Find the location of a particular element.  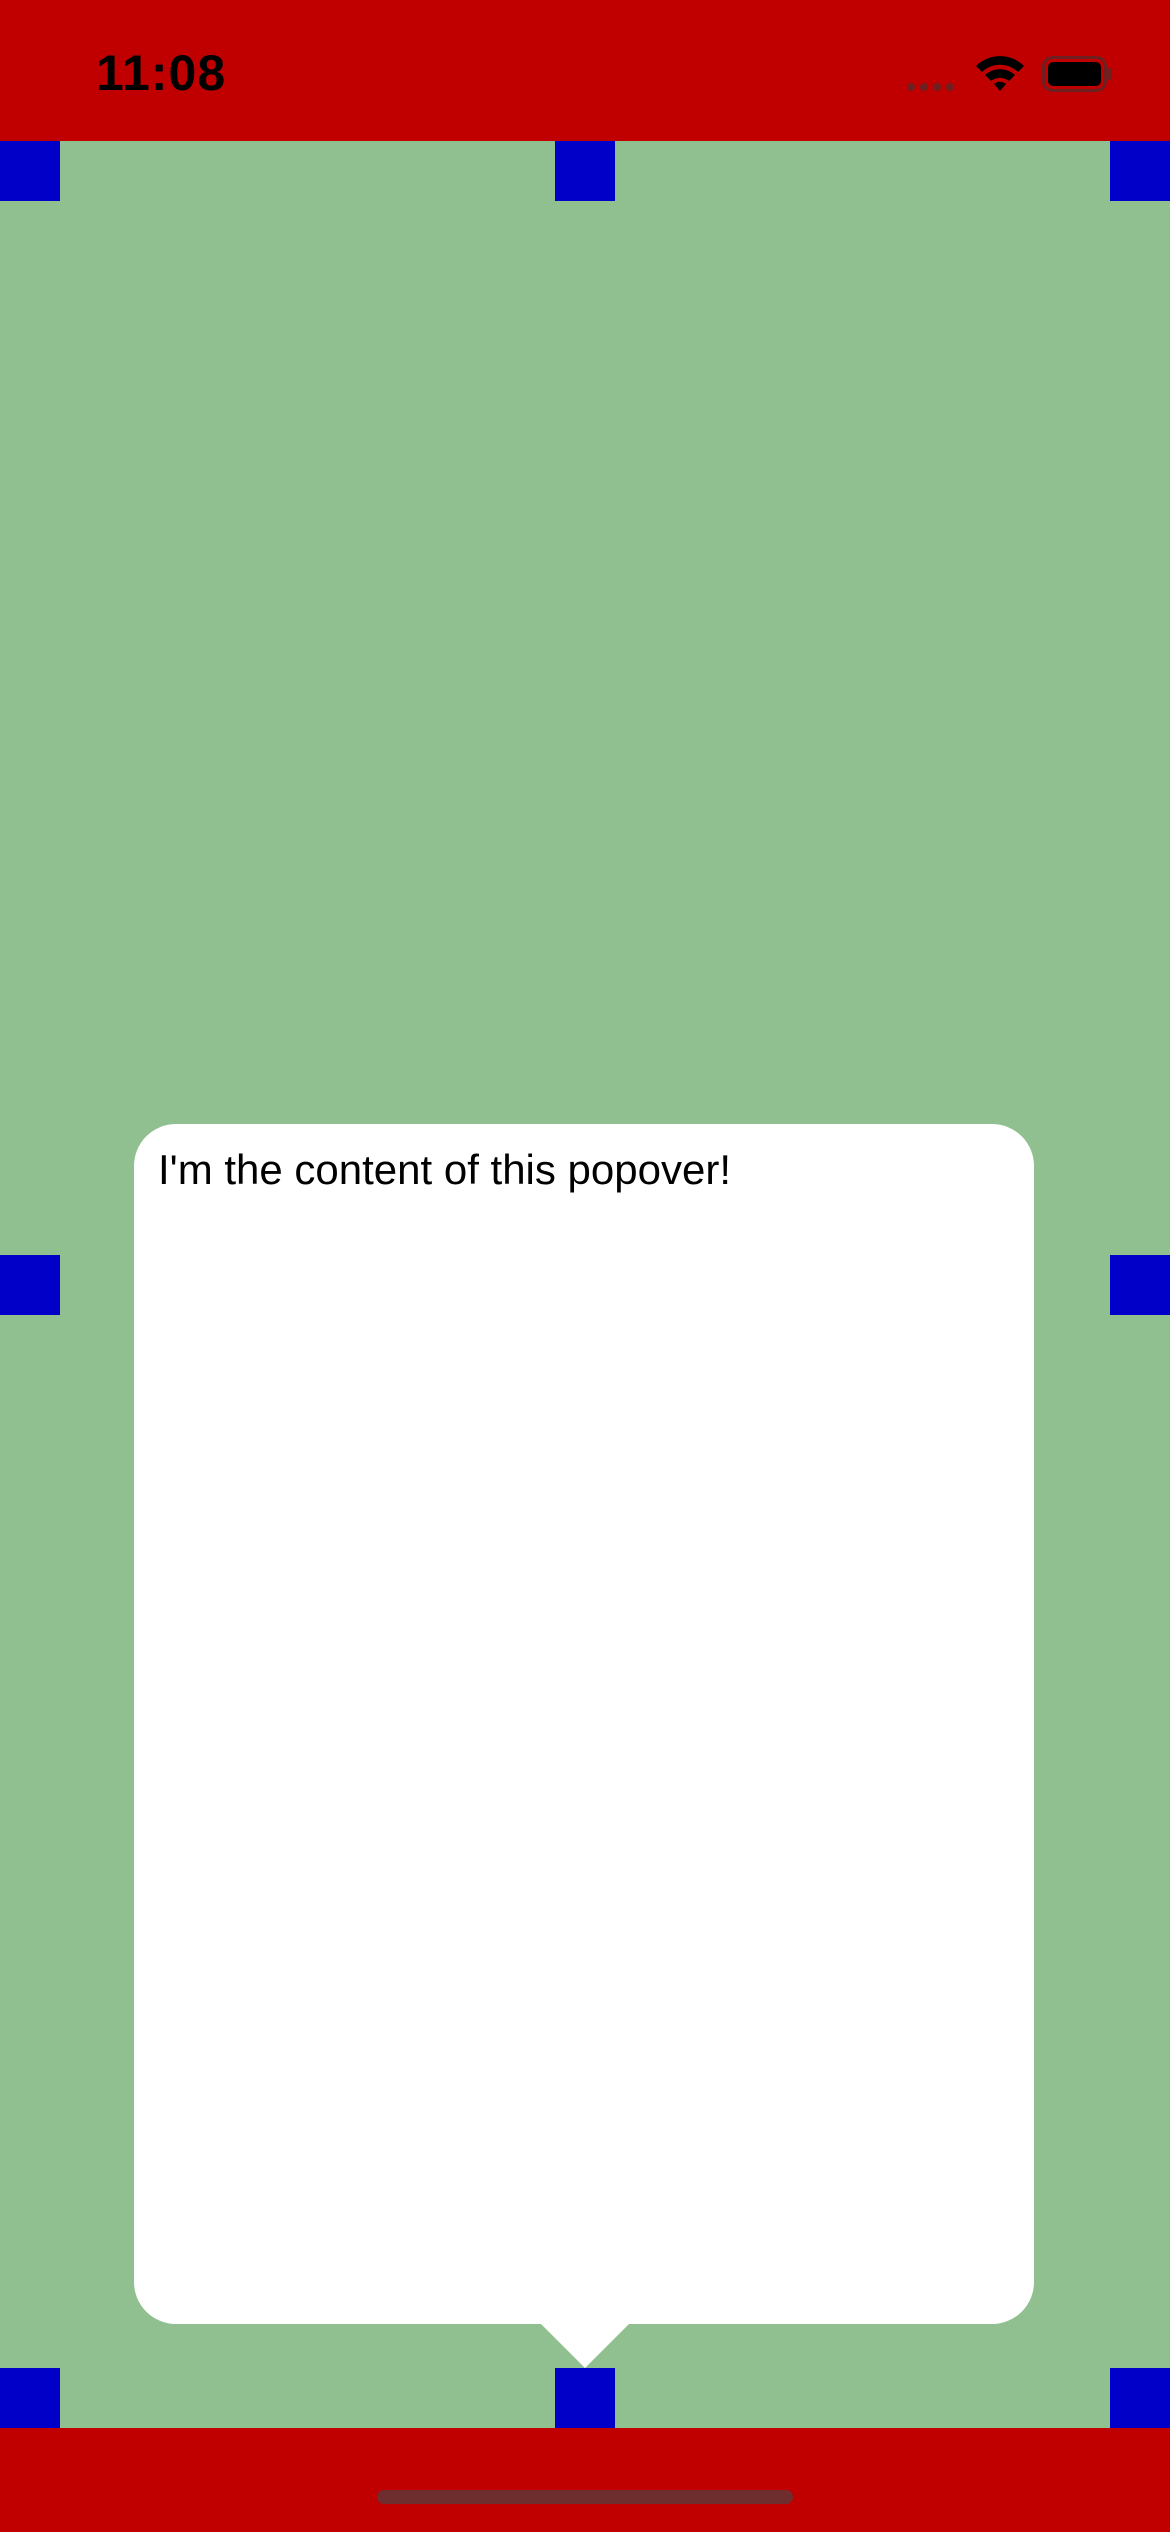

status-bar: 11:08 is located at coordinates (585, 70).